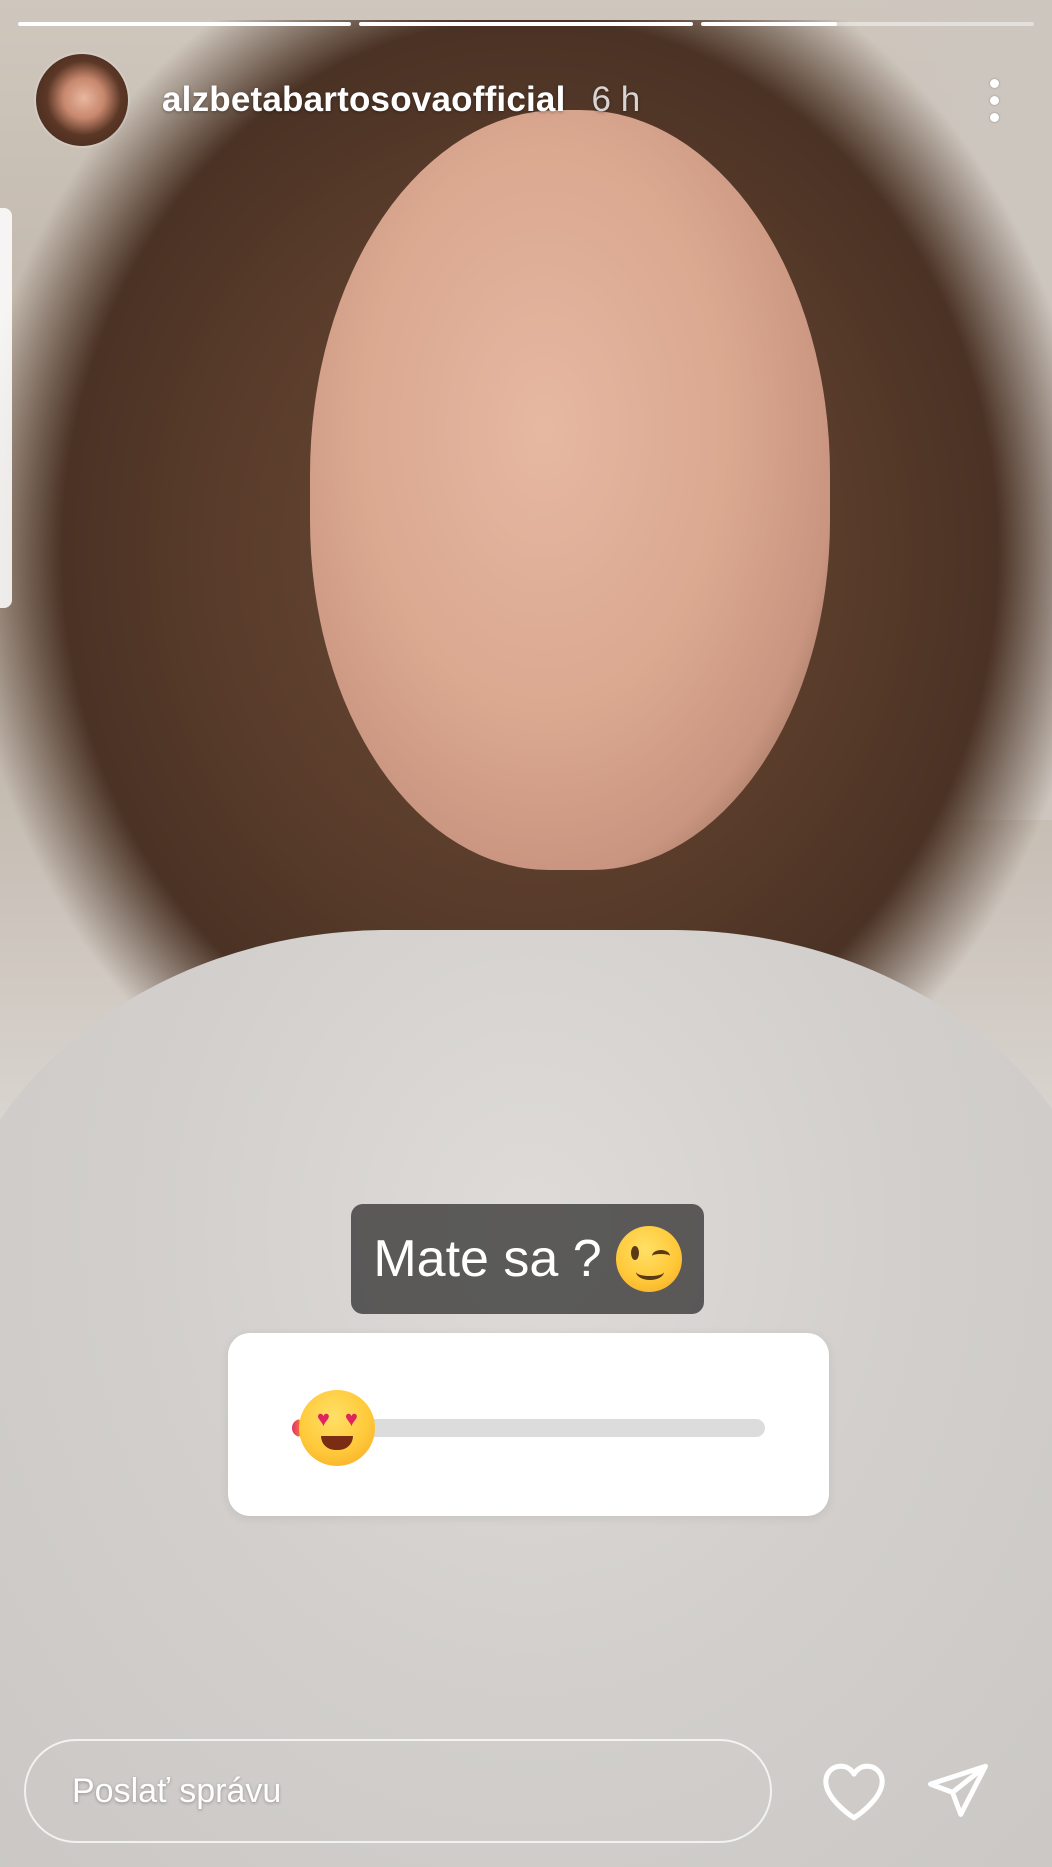  I want to click on winking-face-icon, so click(648, 1259).